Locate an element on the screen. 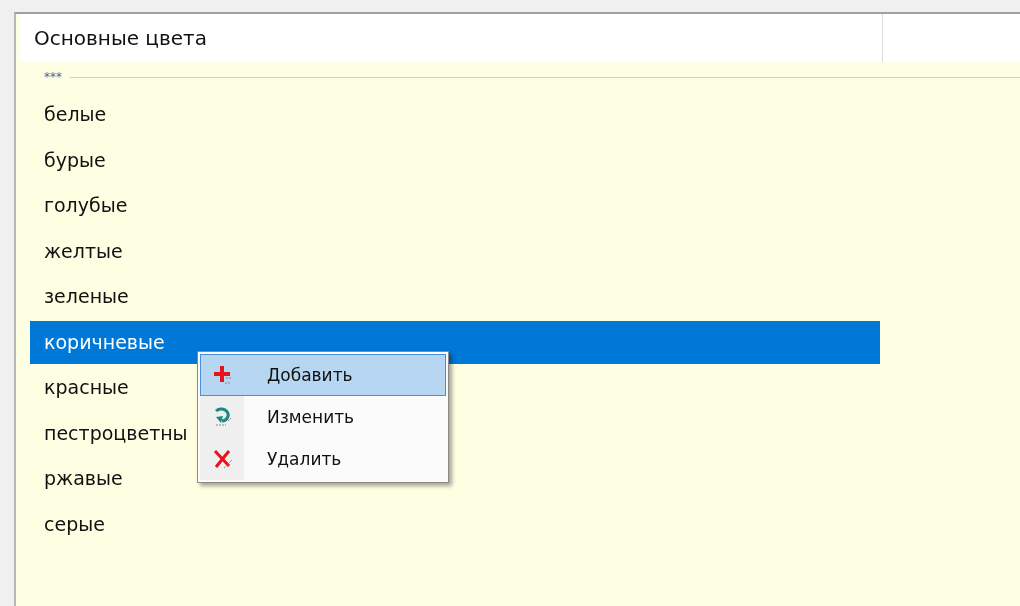 The height and width of the screenshot is (606, 1020). list-item: бурые is located at coordinates (75, 159).